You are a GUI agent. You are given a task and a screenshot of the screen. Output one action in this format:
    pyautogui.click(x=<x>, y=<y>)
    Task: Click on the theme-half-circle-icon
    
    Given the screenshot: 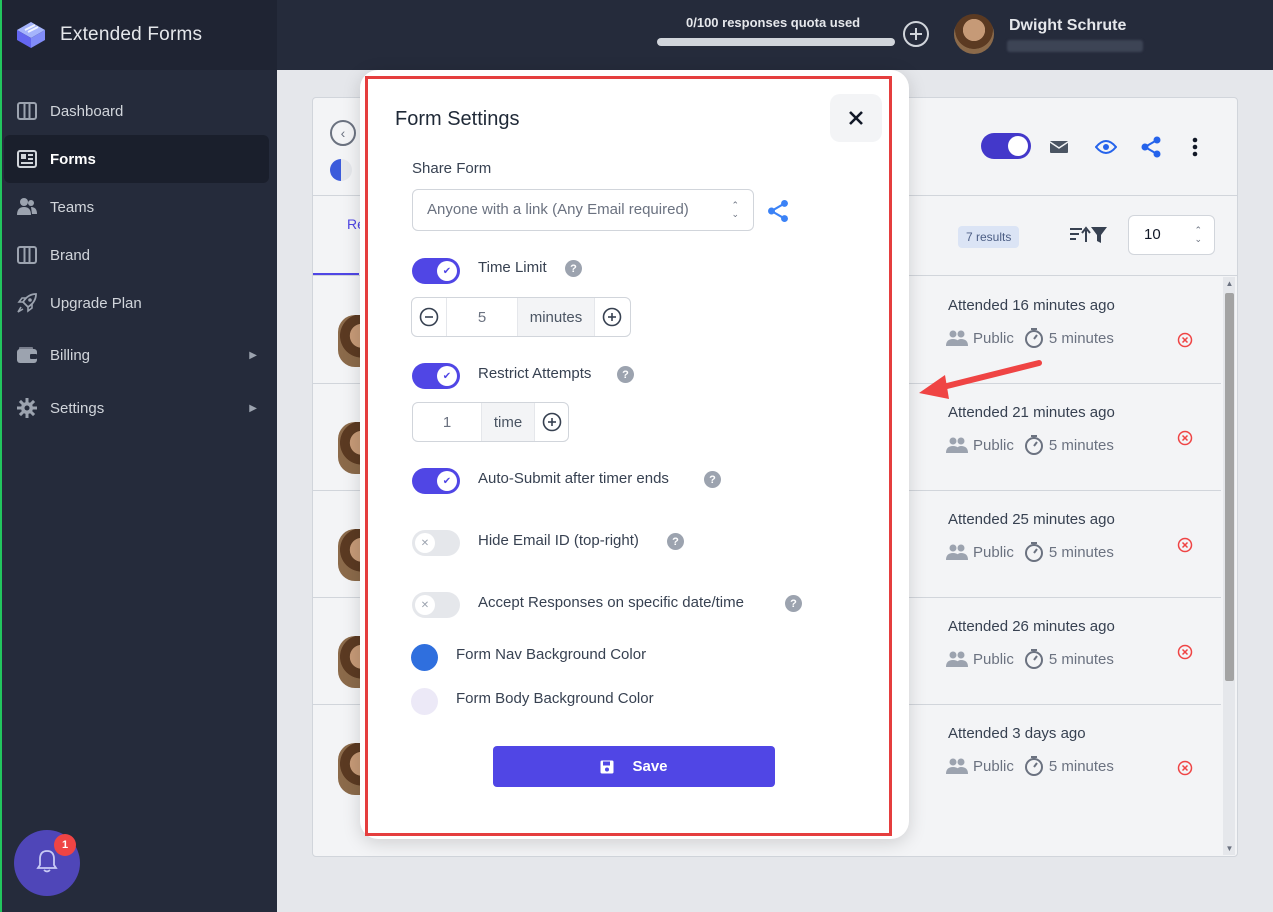 What is the action you would take?
    pyautogui.click(x=341, y=170)
    